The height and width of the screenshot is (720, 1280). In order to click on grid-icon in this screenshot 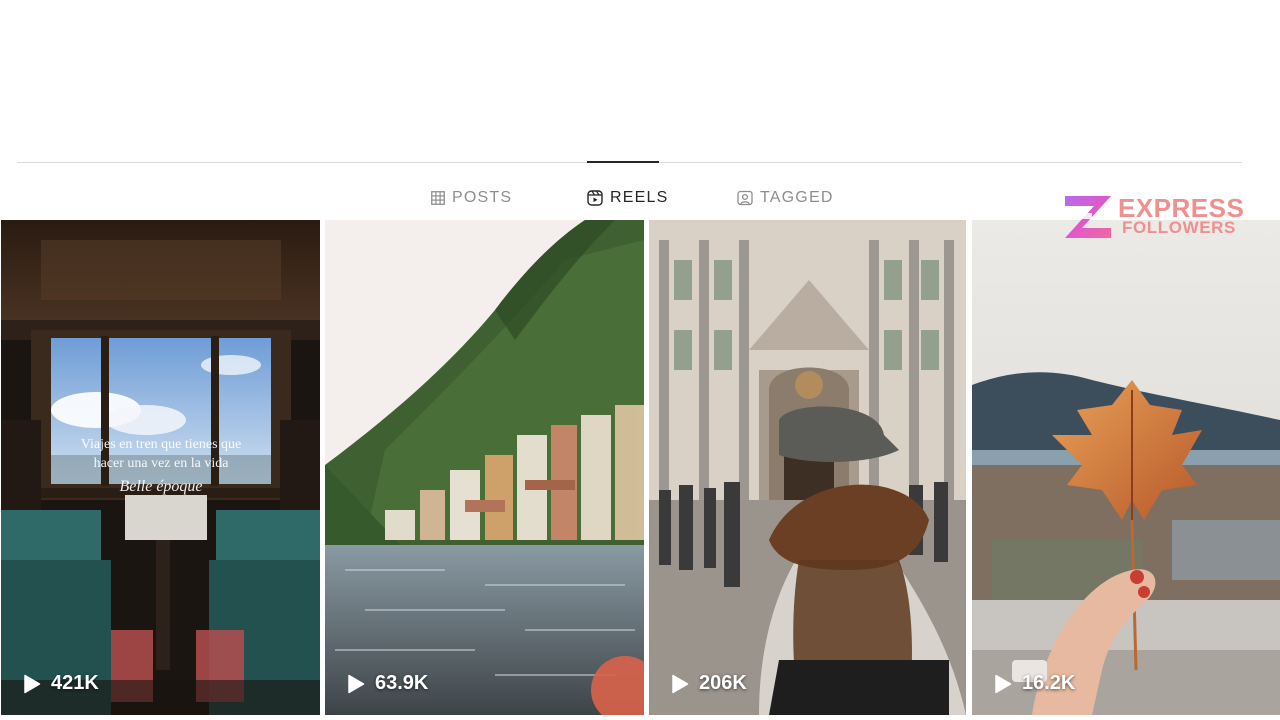, I will do `click(438, 198)`.